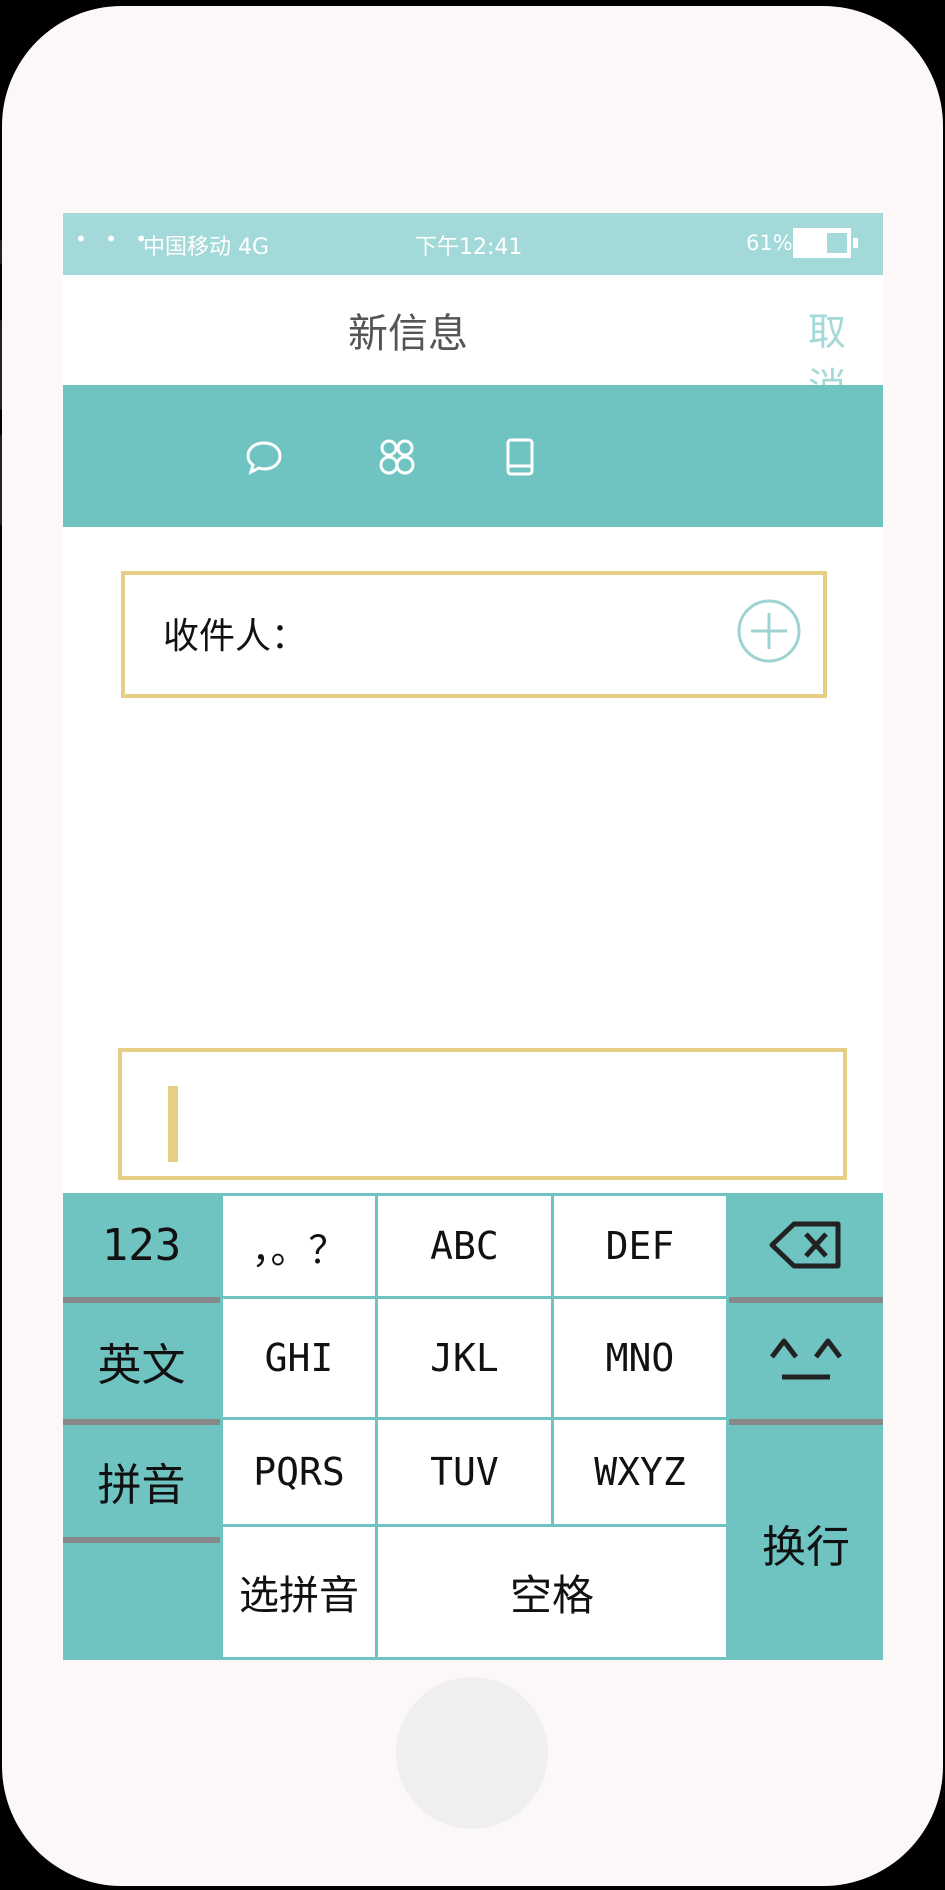 The image size is (945, 1890). What do you see at coordinates (141, 1245) in the screenshot?
I see `key-123: 123` at bounding box center [141, 1245].